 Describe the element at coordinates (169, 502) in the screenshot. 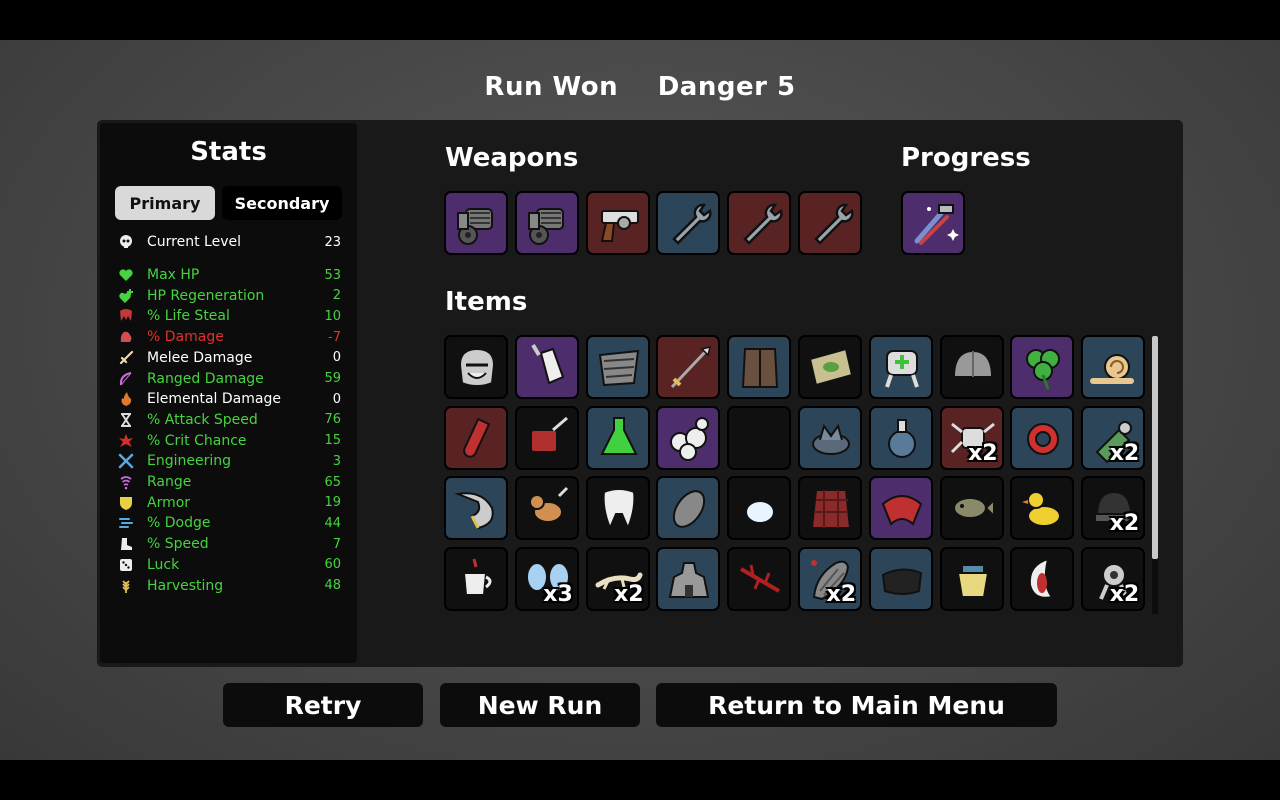

I see `stat-armor-label: Armor` at that location.